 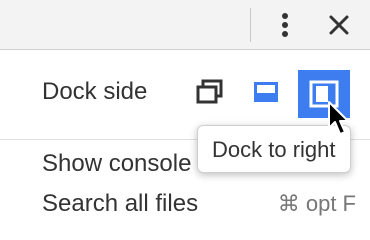 I want to click on toolbar-separator, so click(x=250, y=25).